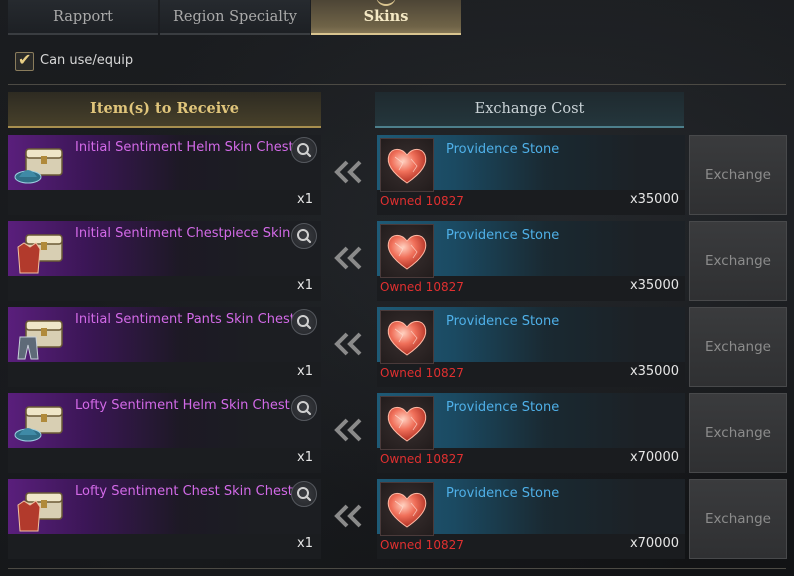  What do you see at coordinates (184, 147) in the screenshot?
I see `item-name: Initial Sentiment Helm Skin Chest` at bounding box center [184, 147].